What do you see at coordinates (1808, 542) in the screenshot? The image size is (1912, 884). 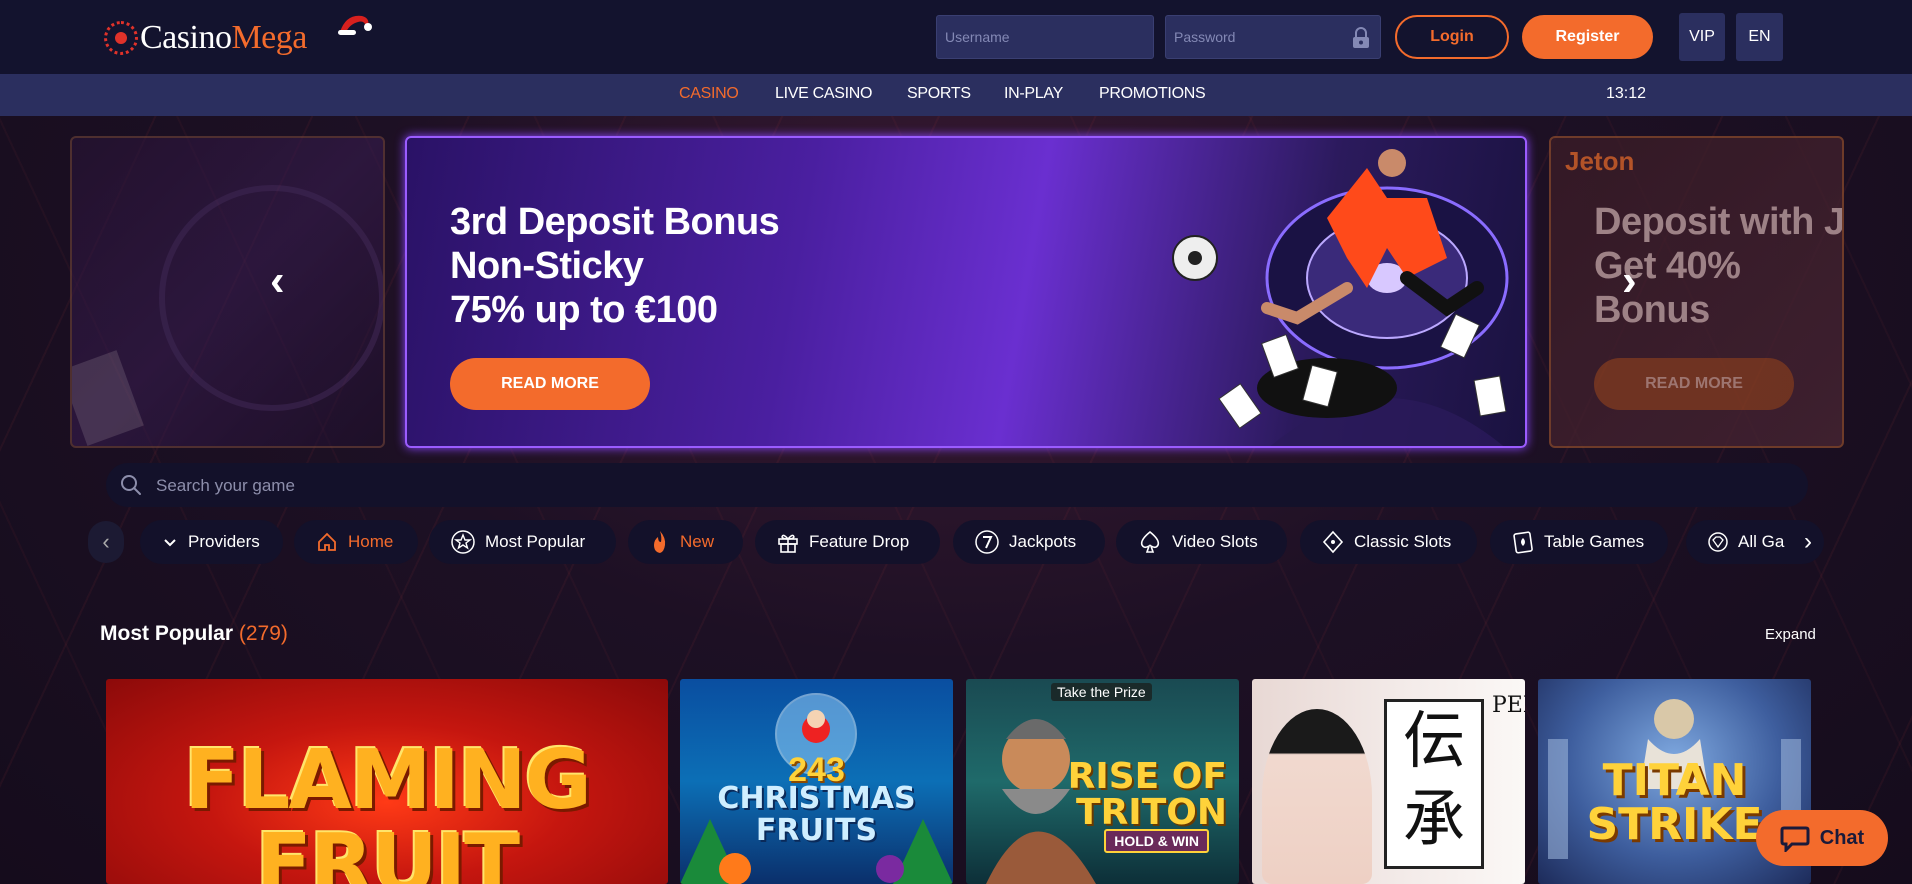 I see `categories-next-icon: ›` at bounding box center [1808, 542].